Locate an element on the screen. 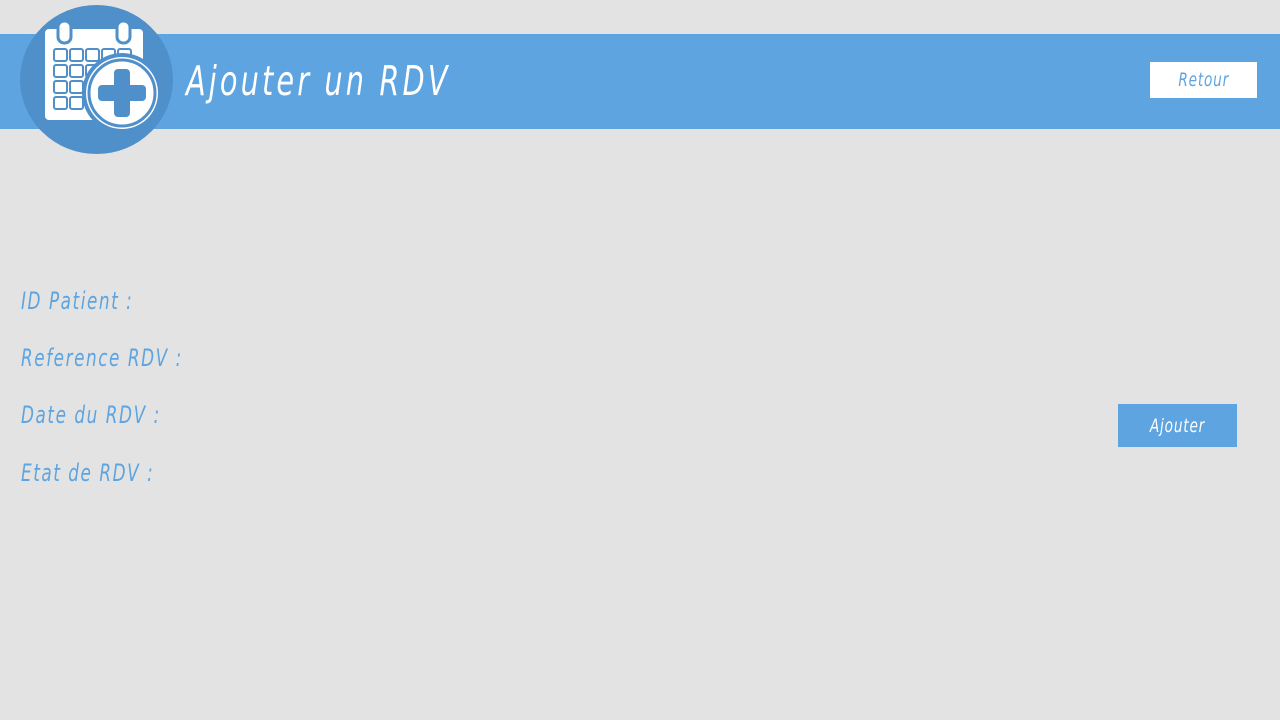 The height and width of the screenshot is (720, 1280). add-button: Ajouter is located at coordinates (1177, 425).